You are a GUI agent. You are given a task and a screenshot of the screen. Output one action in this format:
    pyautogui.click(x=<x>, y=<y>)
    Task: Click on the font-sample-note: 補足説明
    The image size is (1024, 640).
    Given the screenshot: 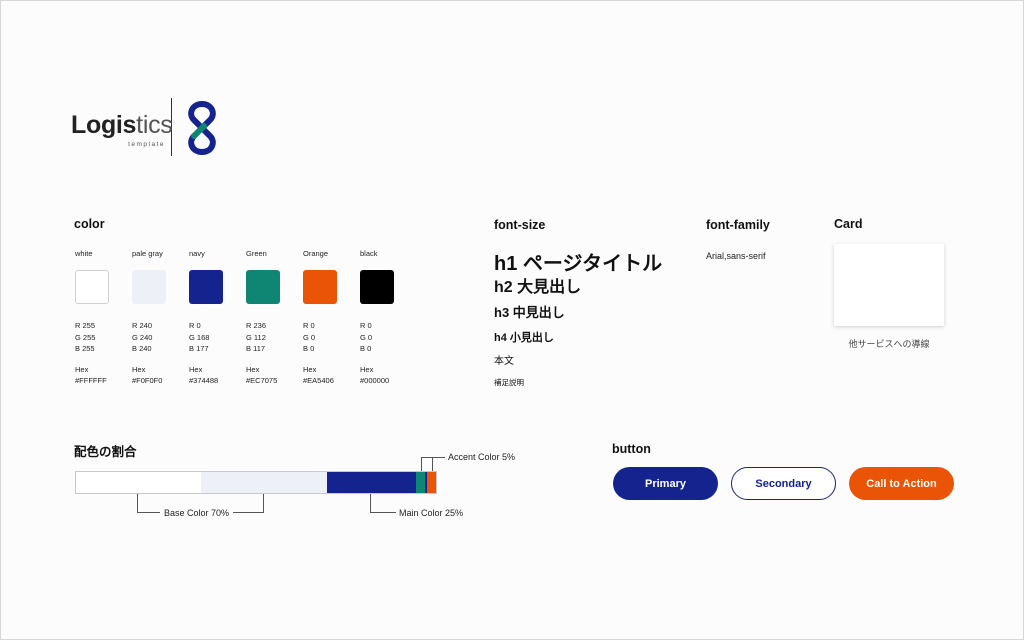 What is the action you would take?
    pyautogui.click(x=509, y=382)
    